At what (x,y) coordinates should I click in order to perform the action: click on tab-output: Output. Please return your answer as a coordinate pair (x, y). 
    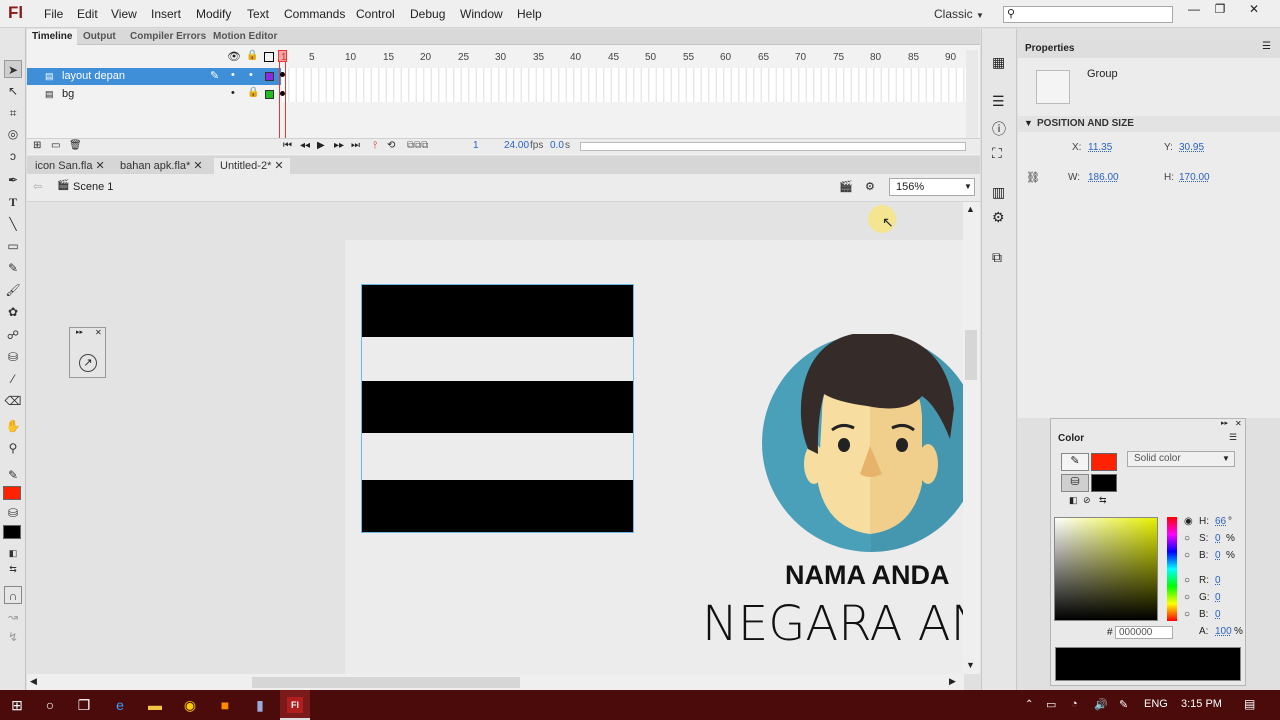
    Looking at the image, I should click on (99, 37).